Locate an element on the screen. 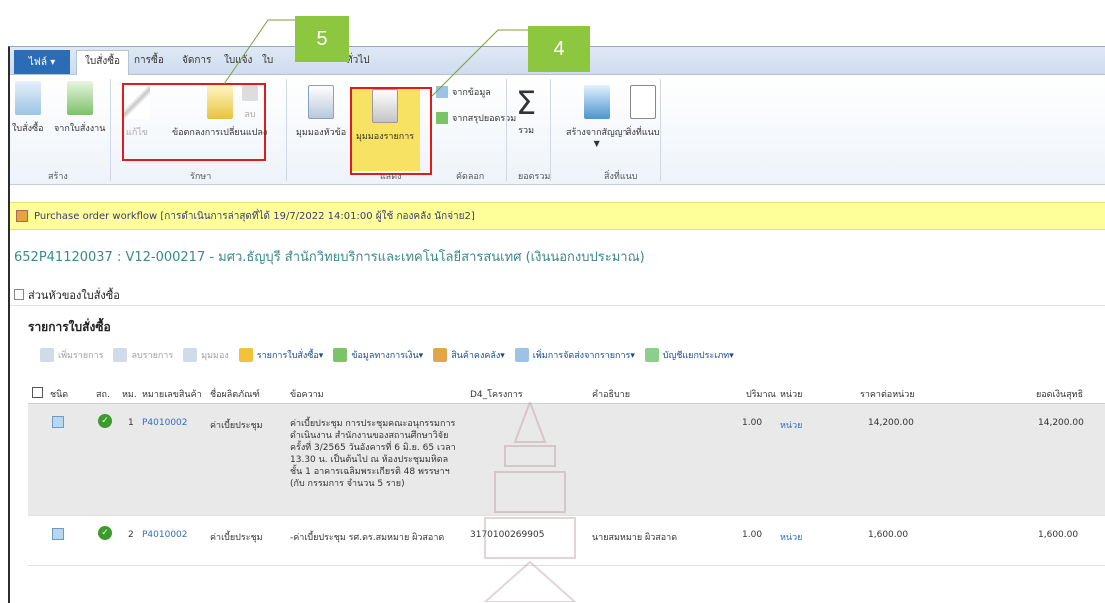  column-header: หมายเลขสินค้า is located at coordinates (172, 394).